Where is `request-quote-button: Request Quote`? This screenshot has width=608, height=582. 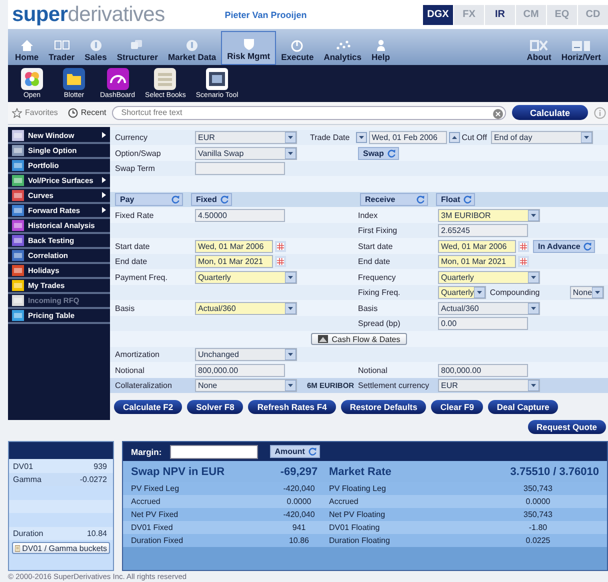 request-quote-button: Request Quote is located at coordinates (567, 427).